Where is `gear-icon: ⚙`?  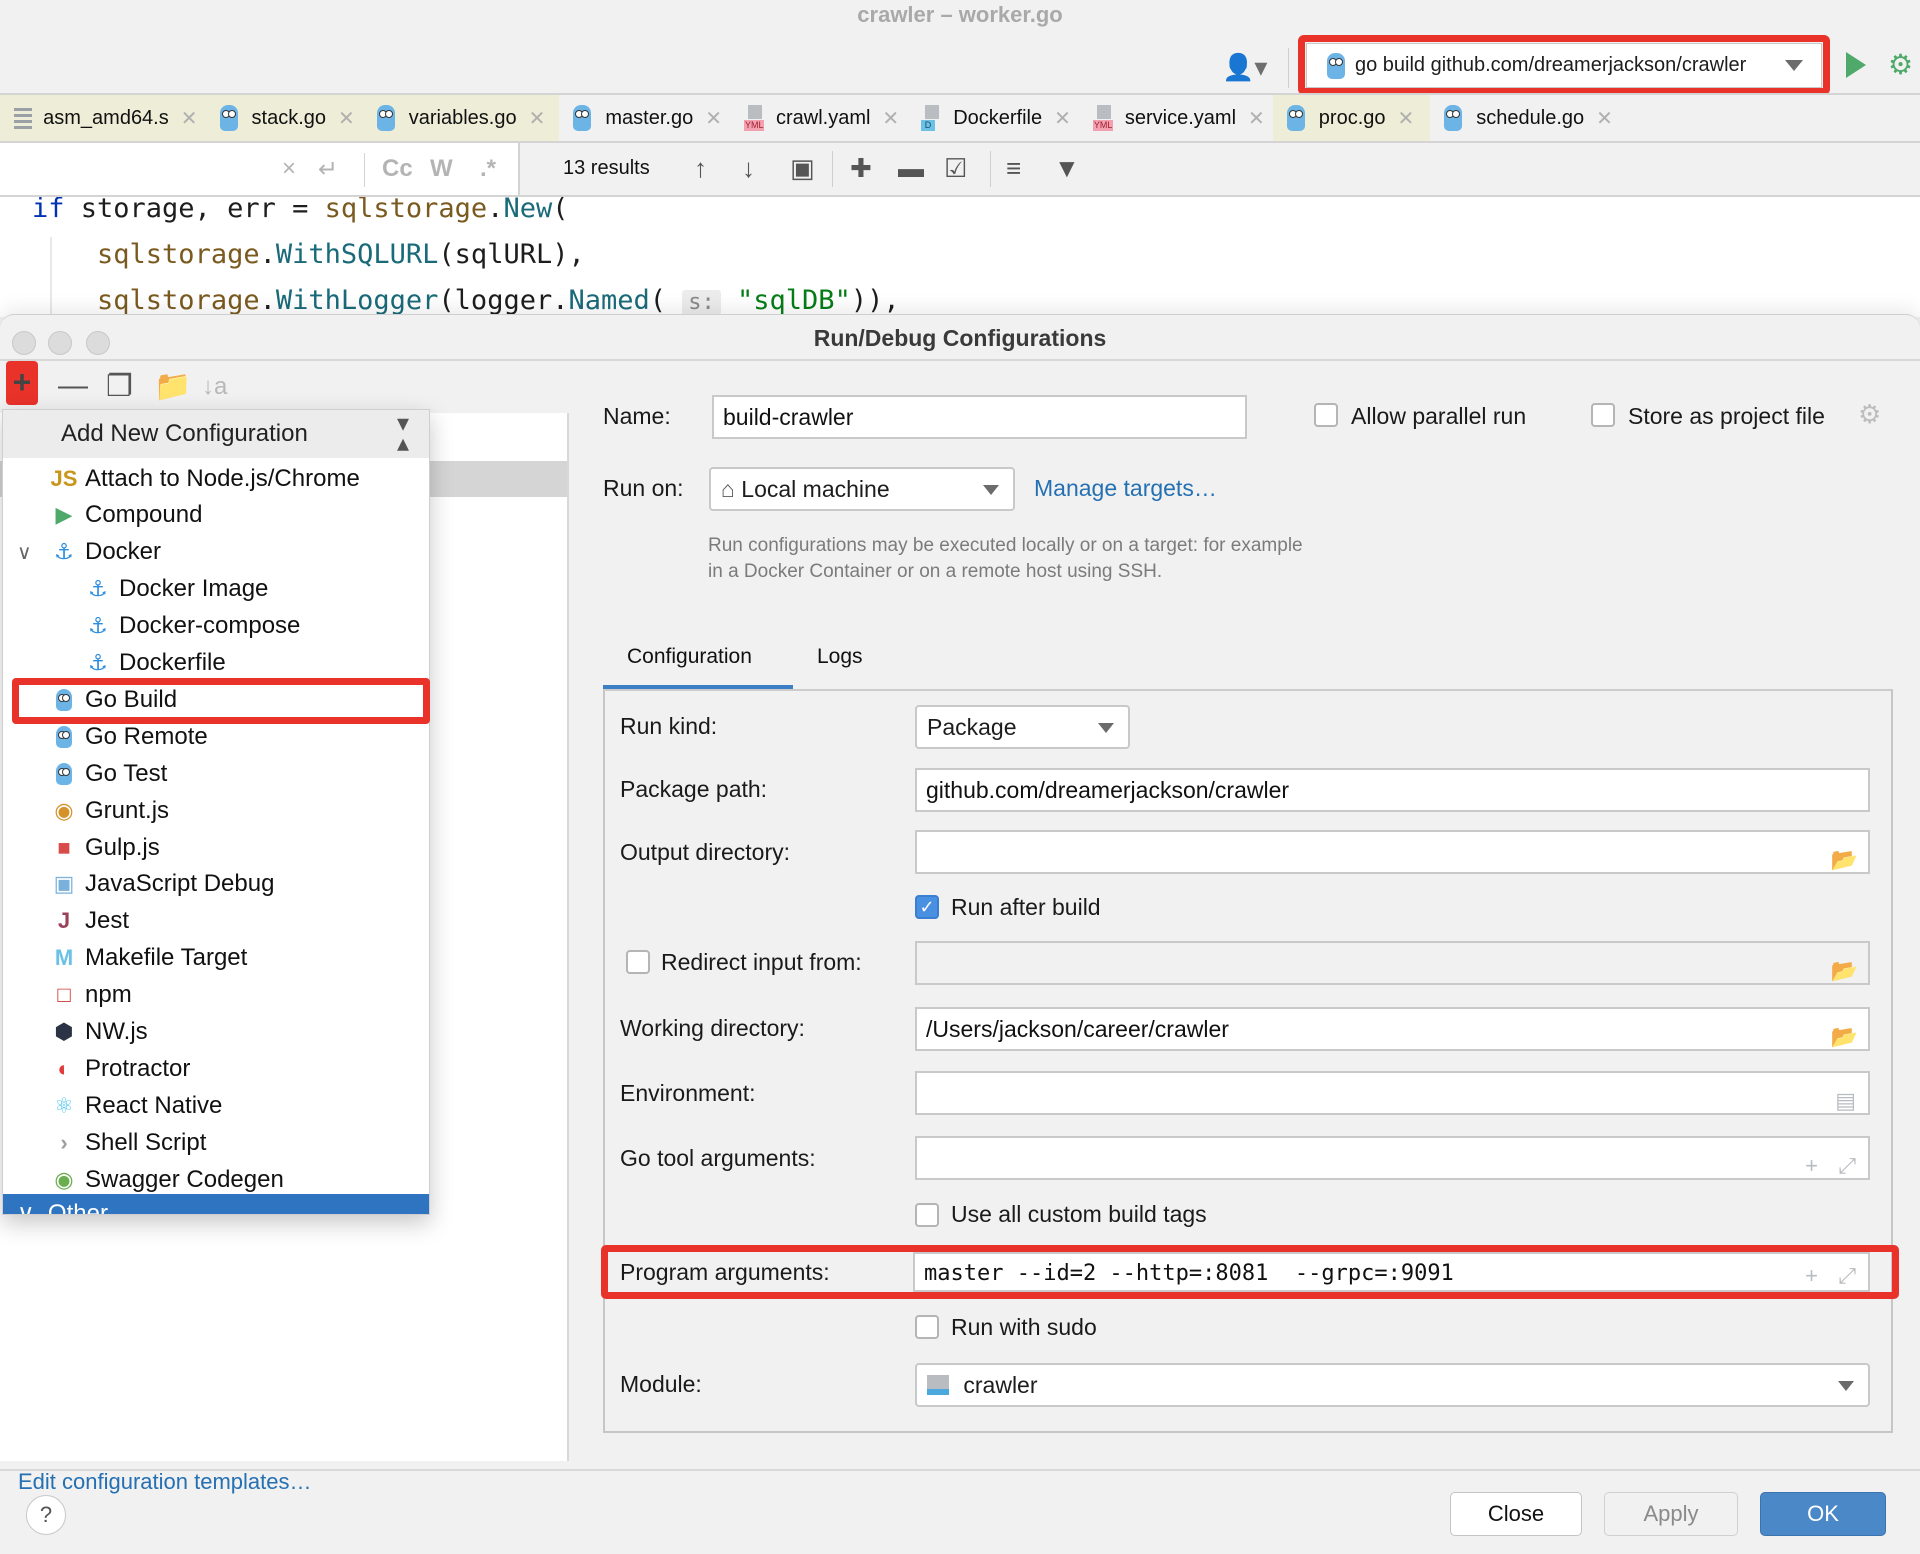 gear-icon: ⚙ is located at coordinates (1869, 414).